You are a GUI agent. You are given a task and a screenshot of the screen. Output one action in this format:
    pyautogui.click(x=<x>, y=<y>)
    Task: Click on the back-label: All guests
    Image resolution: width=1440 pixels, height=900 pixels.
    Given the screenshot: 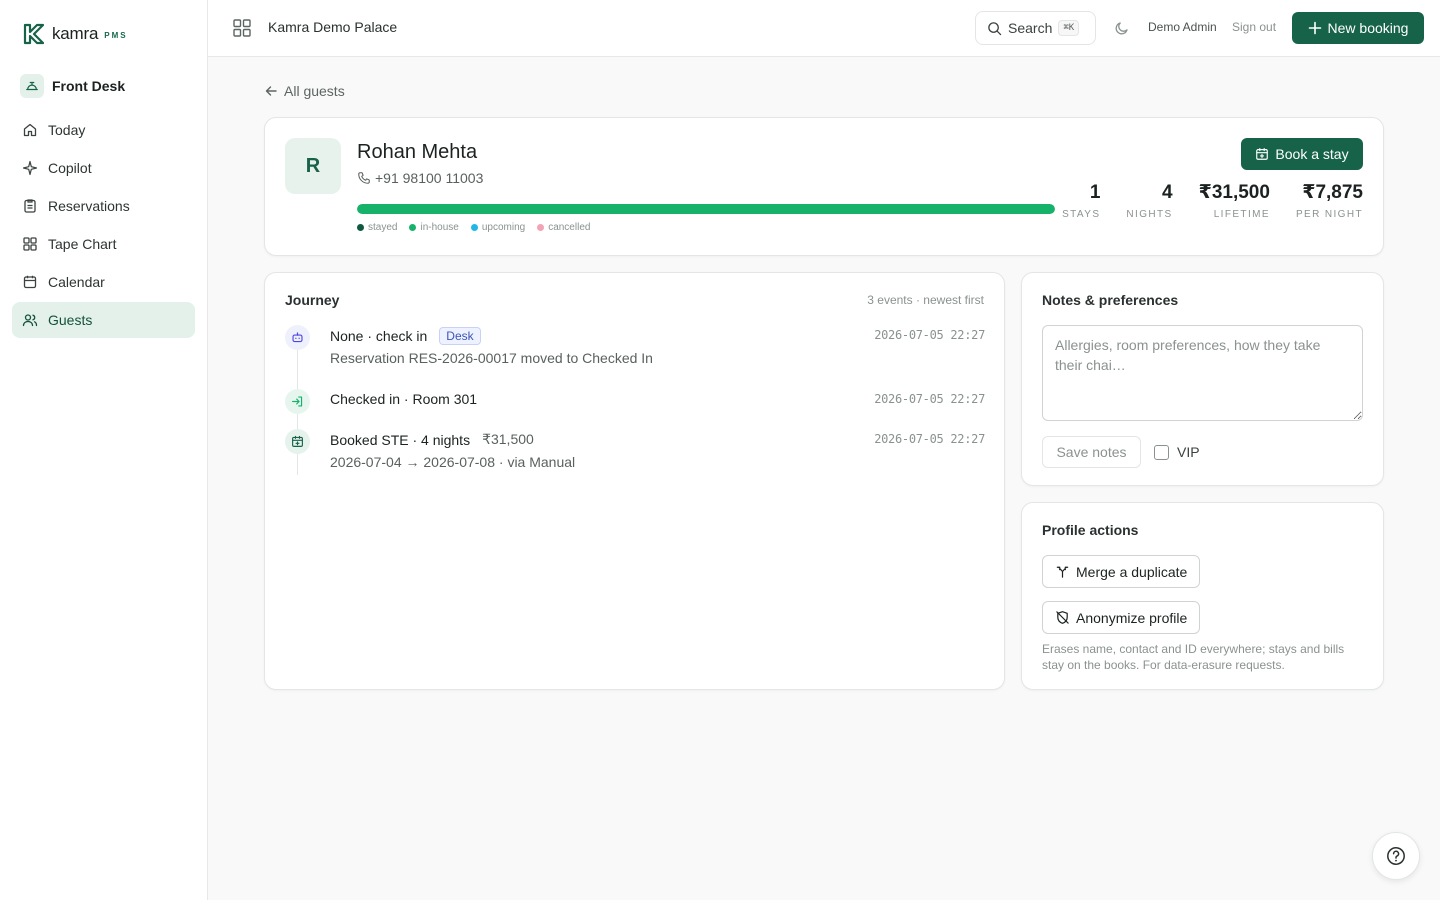 What is the action you would take?
    pyautogui.click(x=314, y=91)
    